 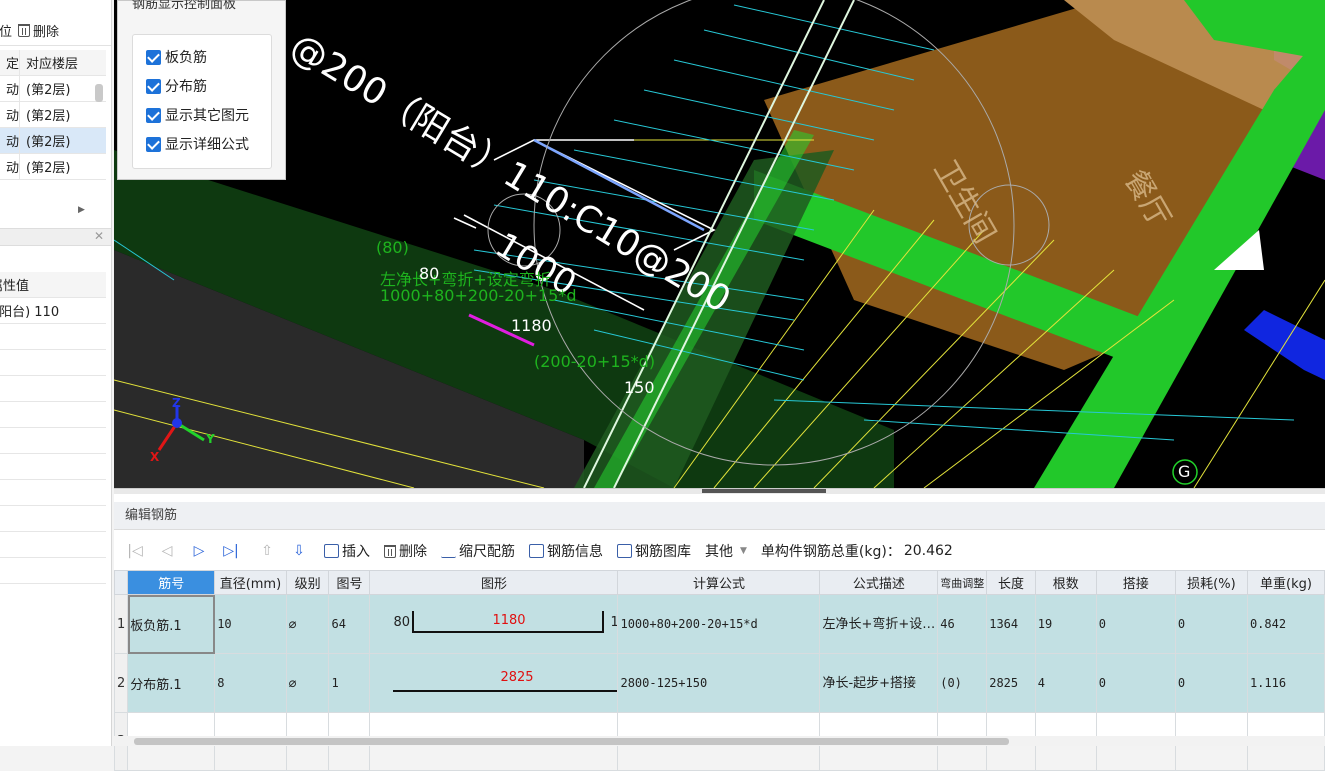 What do you see at coordinates (1065, 683) in the screenshot?
I see `cell-count: 4` at bounding box center [1065, 683].